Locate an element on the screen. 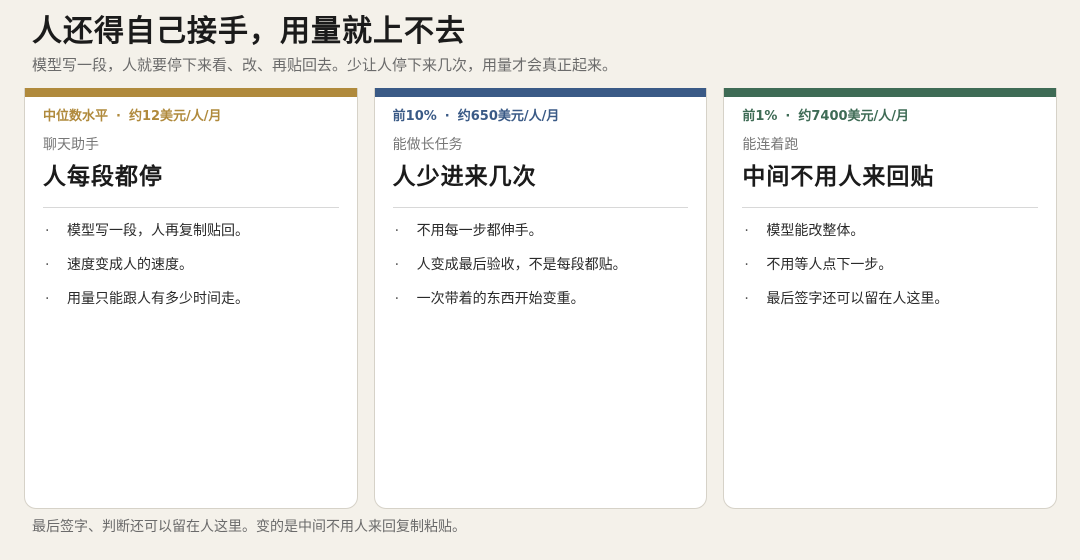 This screenshot has height=560, width=1080. card-subtitle: 能做长任务 is located at coordinates (427, 145).